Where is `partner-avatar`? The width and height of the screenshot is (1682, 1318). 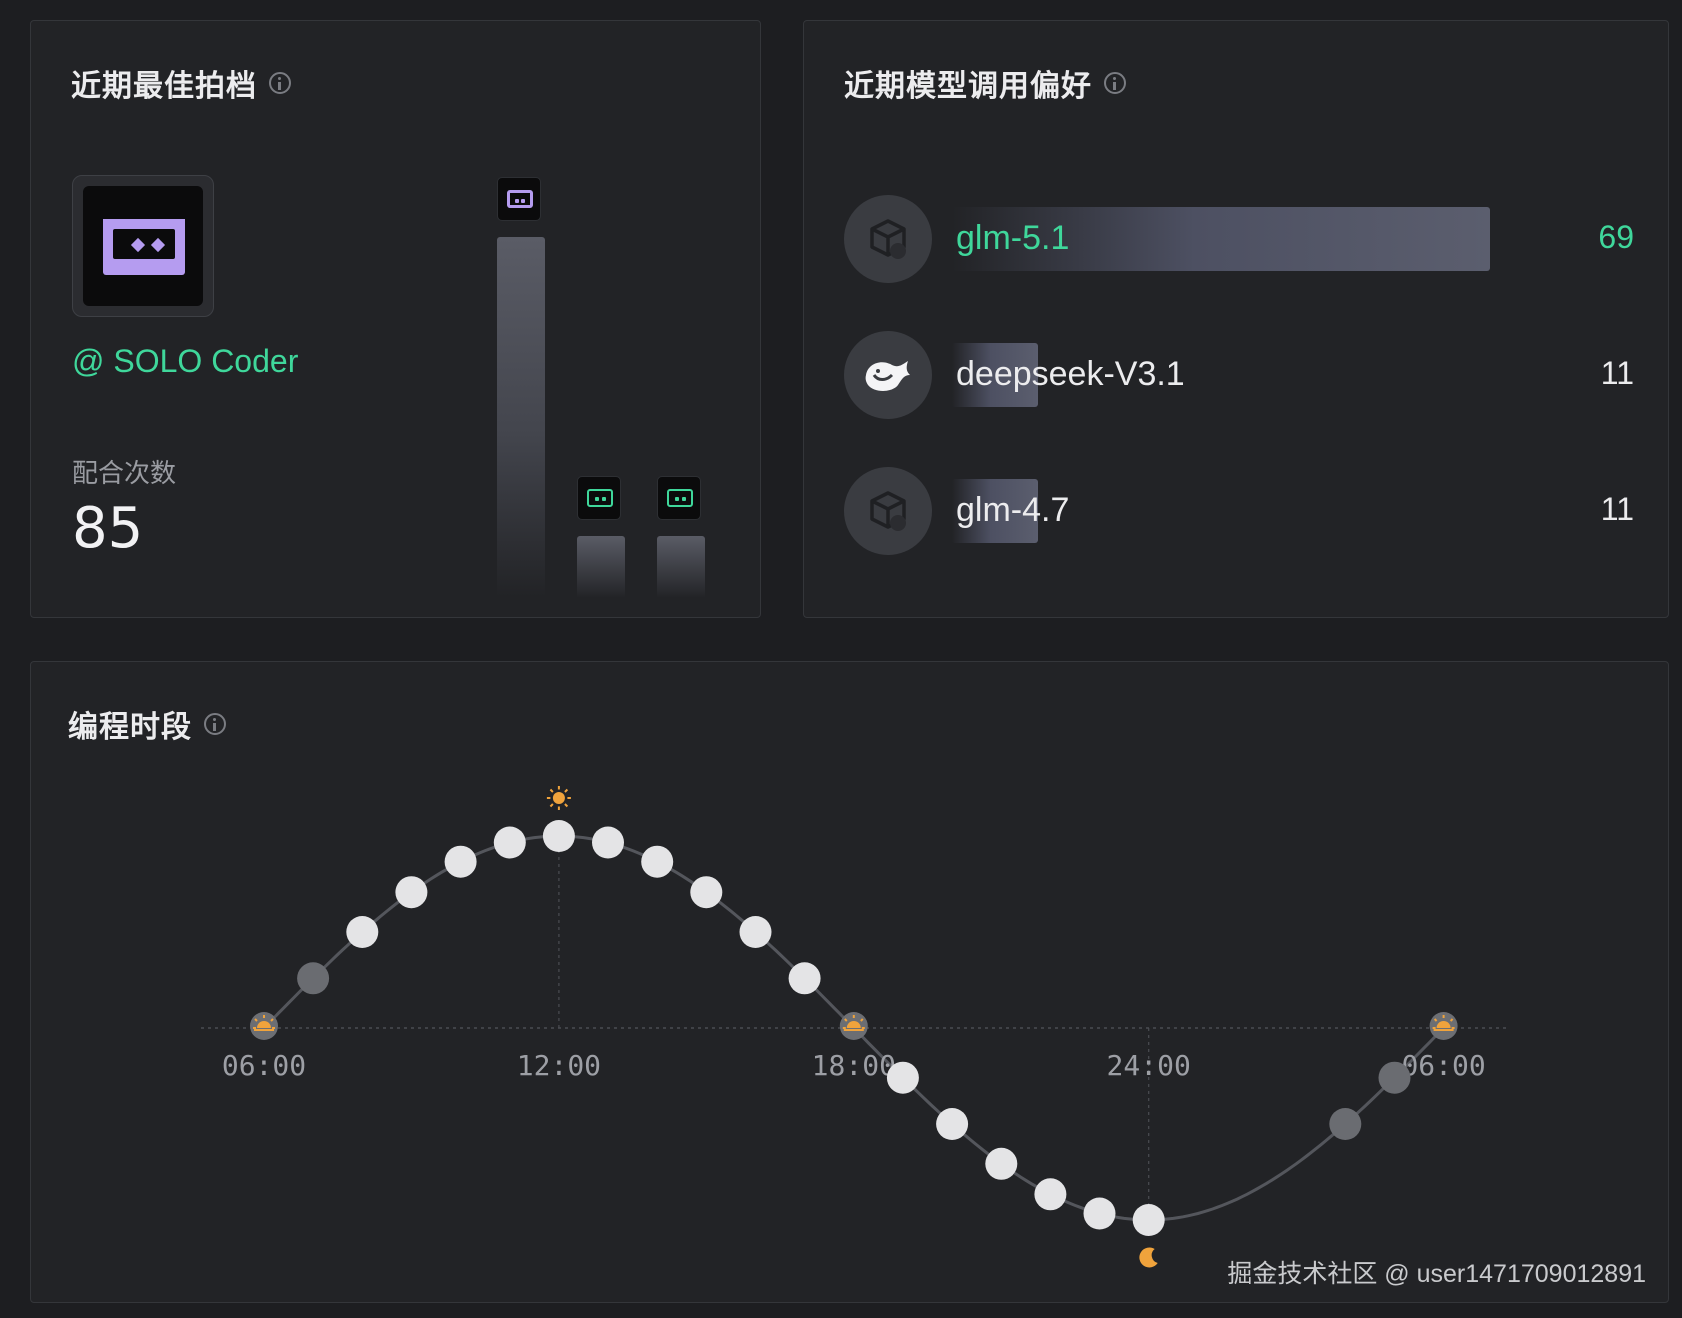 partner-avatar is located at coordinates (143, 246).